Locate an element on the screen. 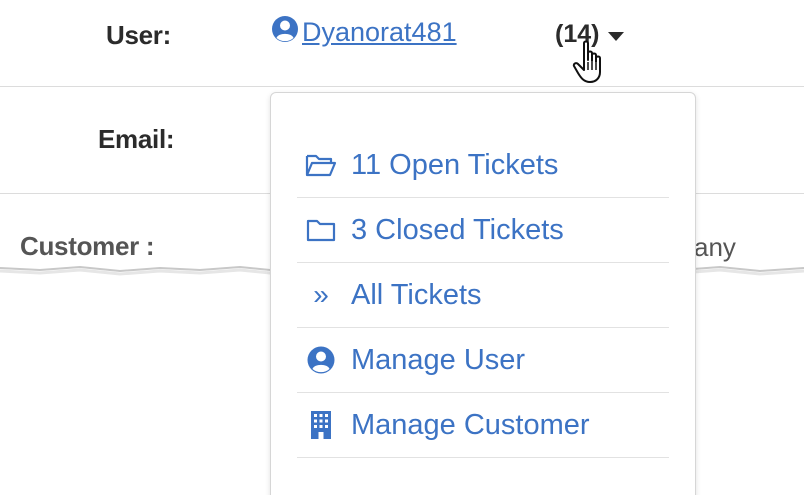  double-chevron-right-icon: » is located at coordinates (321, 294).